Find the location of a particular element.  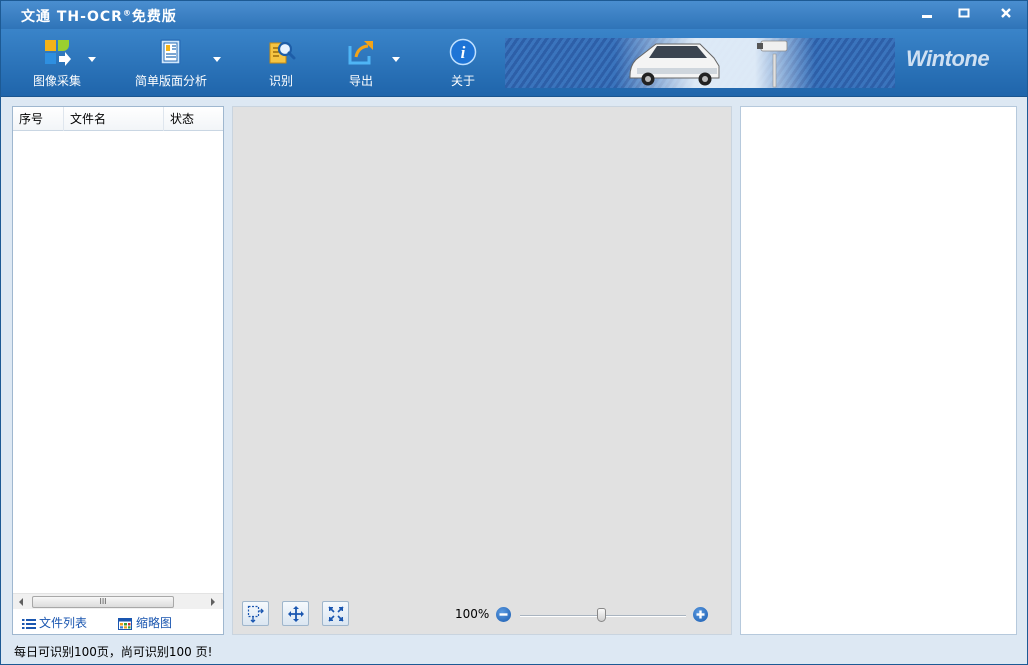

thumbnail-icon is located at coordinates (125, 623).